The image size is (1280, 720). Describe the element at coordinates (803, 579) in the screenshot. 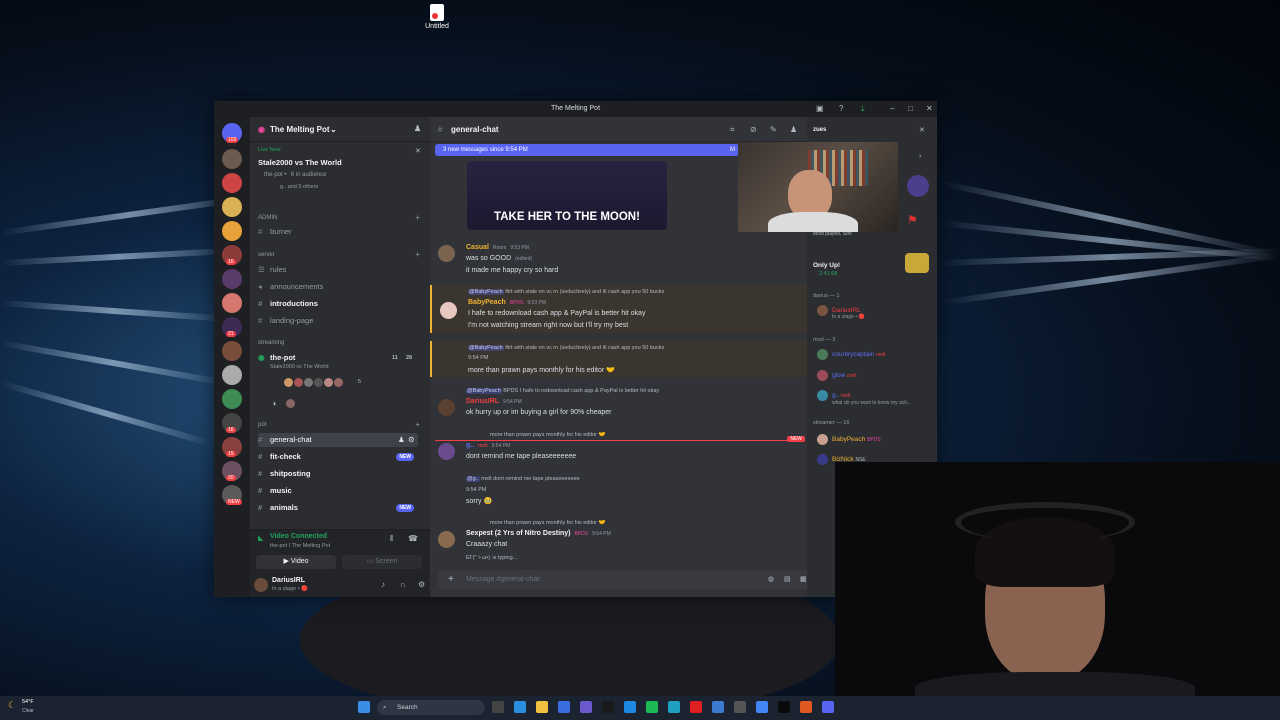

I see `sticker-icon: ▦` at that location.